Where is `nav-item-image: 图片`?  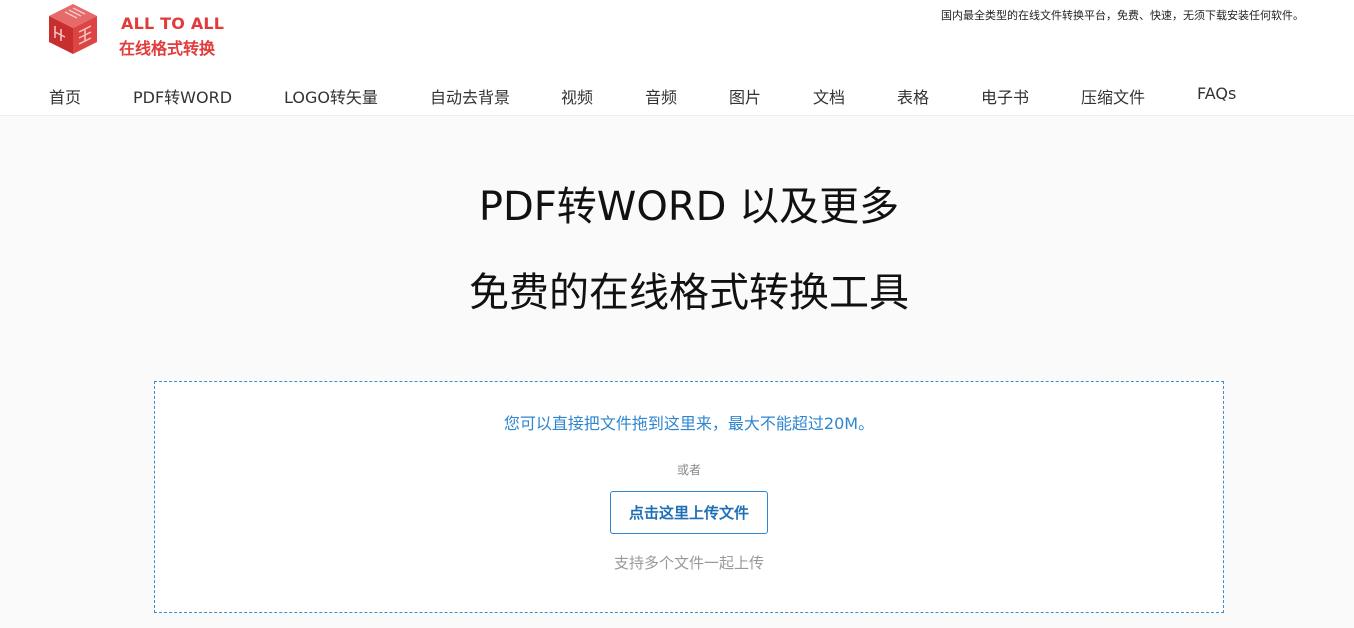 nav-item-image: 图片 is located at coordinates (745, 96).